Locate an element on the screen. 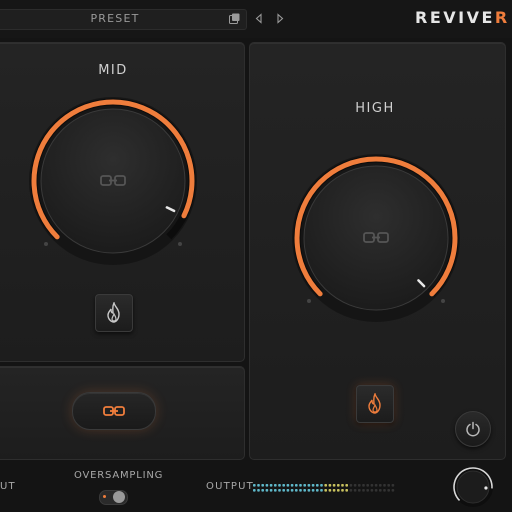 The image size is (512, 512). input-label: UT is located at coordinates (8, 486).